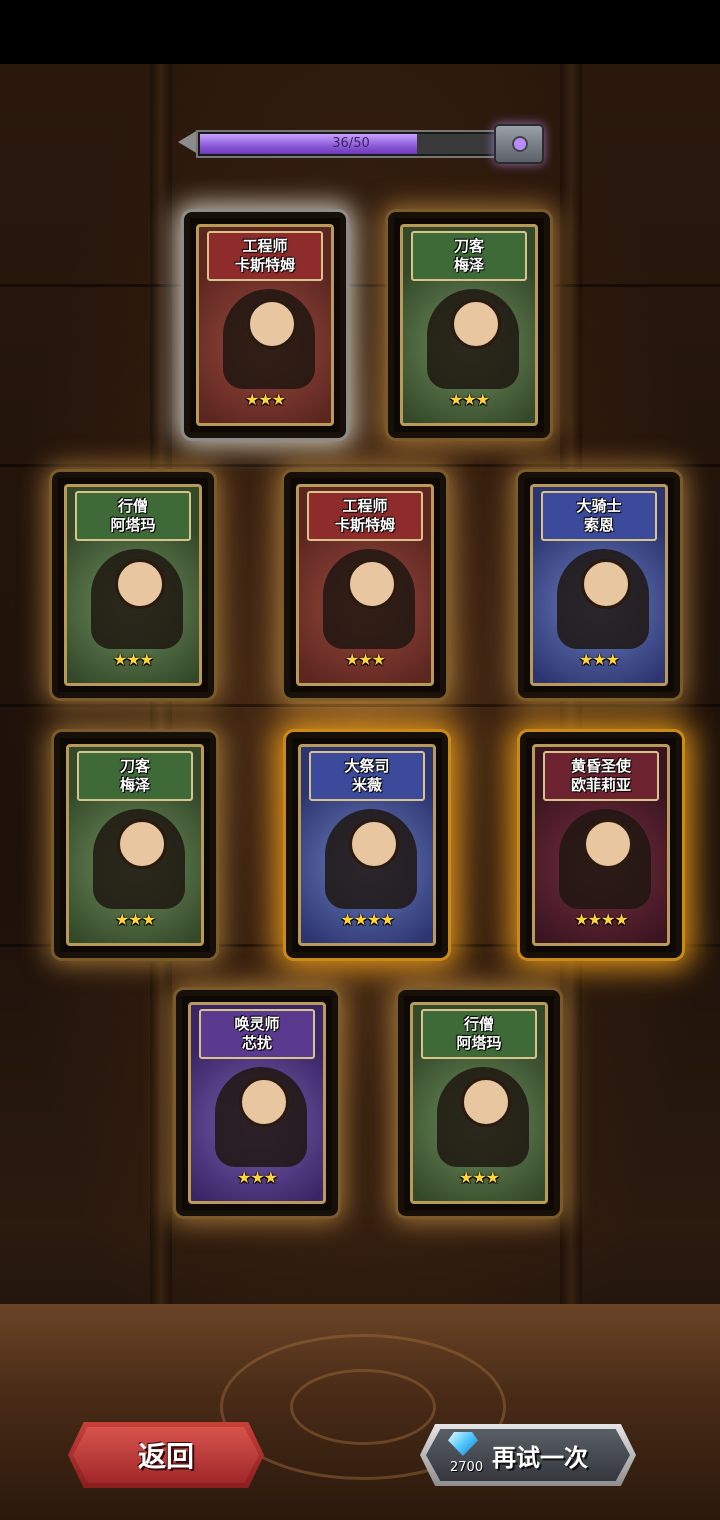 The image size is (720, 1520). Describe the element at coordinates (188, 142) in the screenshot. I see `arrow-left-icon` at that location.